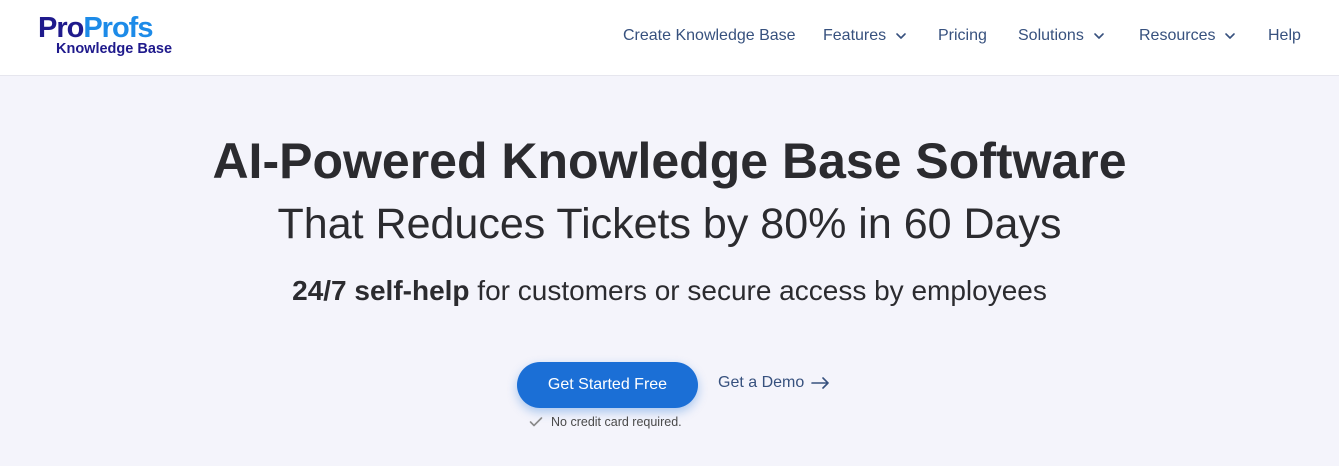 The image size is (1339, 466). Describe the element at coordinates (821, 383) in the screenshot. I see `arrow-right-icon` at that location.